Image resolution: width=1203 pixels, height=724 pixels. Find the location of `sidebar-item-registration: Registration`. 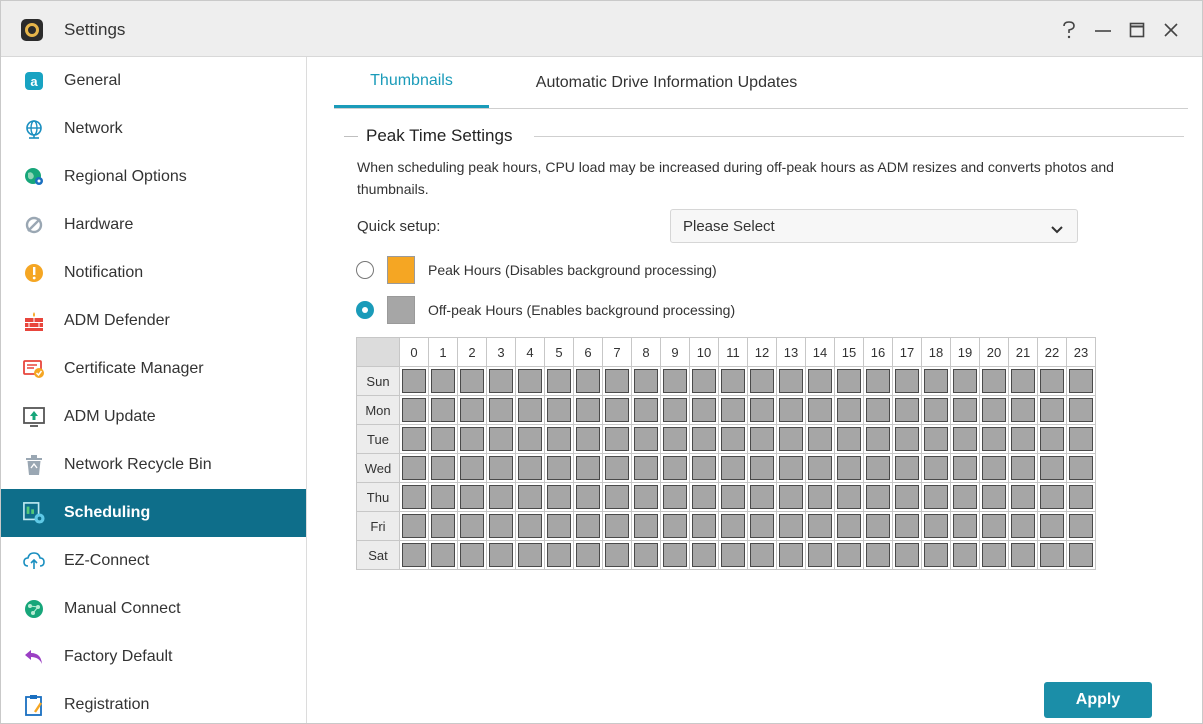

sidebar-item-registration: Registration is located at coordinates (153, 702).